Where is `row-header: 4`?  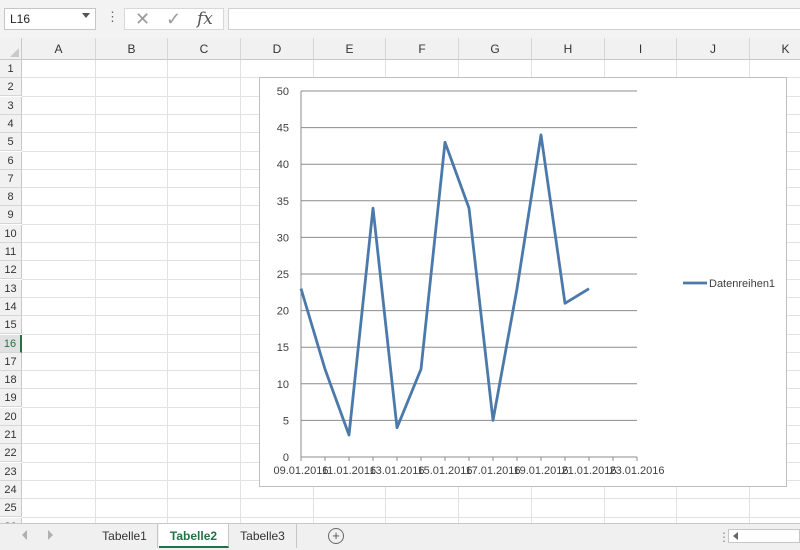 row-header: 4 is located at coordinates (11, 124).